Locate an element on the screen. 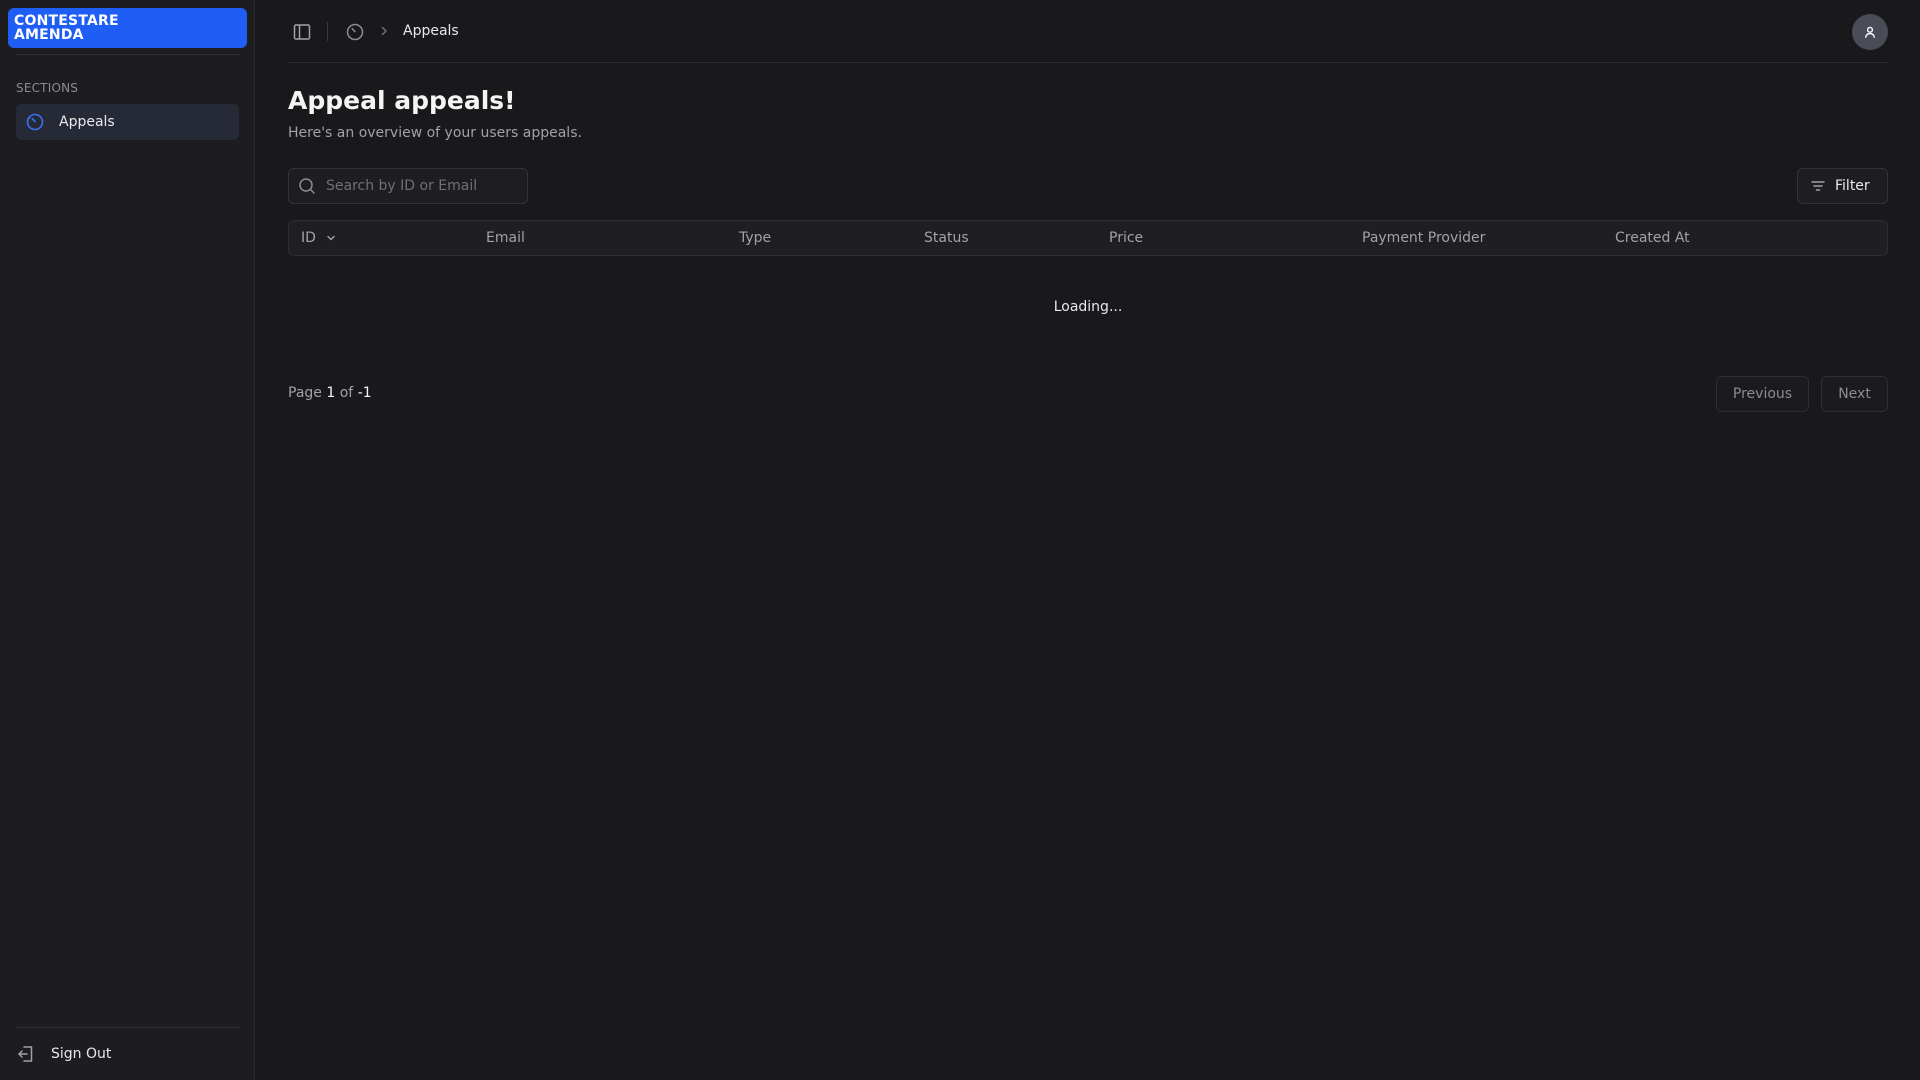 The width and height of the screenshot is (1920, 1080). column-header-id: ID is located at coordinates (319, 238).